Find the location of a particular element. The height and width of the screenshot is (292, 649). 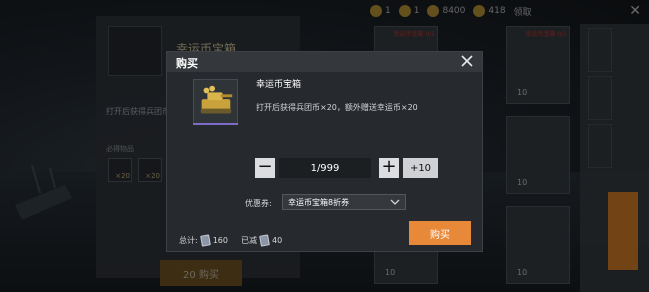

tank-chest-icon is located at coordinates (216, 99).